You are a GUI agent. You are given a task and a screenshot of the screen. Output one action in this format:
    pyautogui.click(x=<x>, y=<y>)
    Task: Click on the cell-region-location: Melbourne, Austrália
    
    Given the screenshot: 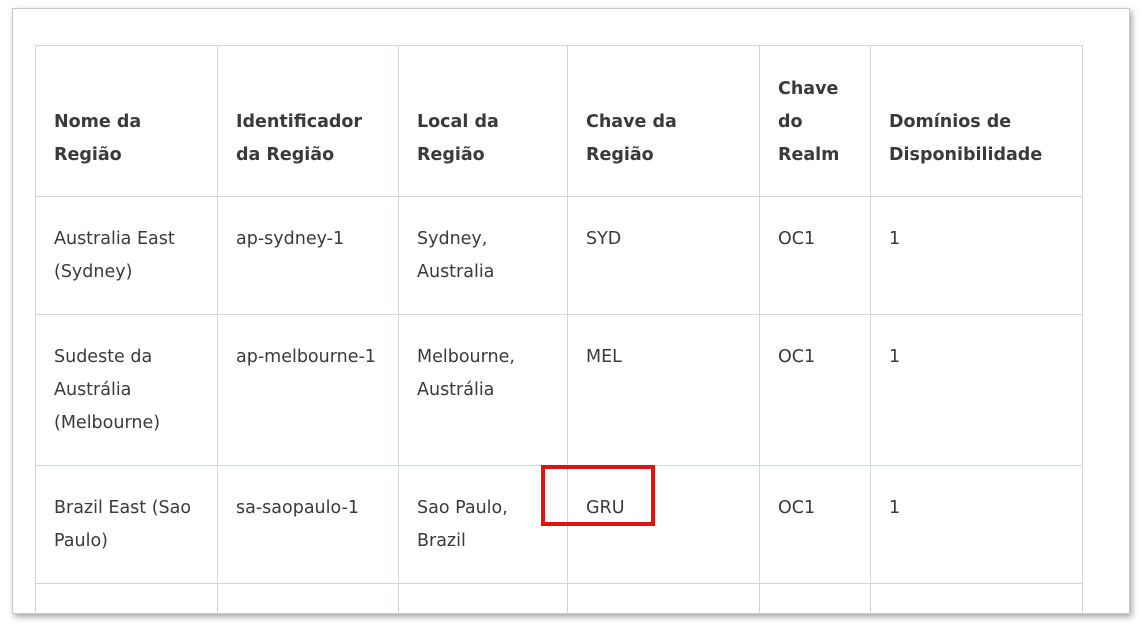 What is the action you would take?
    pyautogui.click(x=483, y=390)
    